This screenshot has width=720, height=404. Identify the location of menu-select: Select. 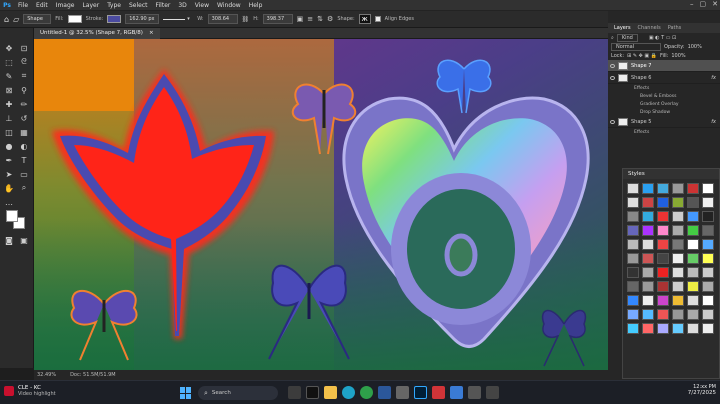
(138, 5).